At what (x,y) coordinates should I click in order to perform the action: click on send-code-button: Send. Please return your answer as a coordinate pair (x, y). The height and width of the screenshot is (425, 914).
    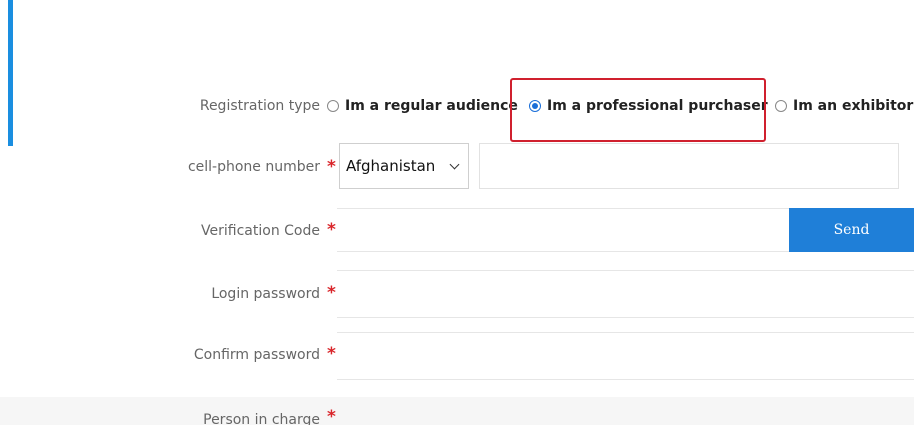
    Looking at the image, I should click on (851, 230).